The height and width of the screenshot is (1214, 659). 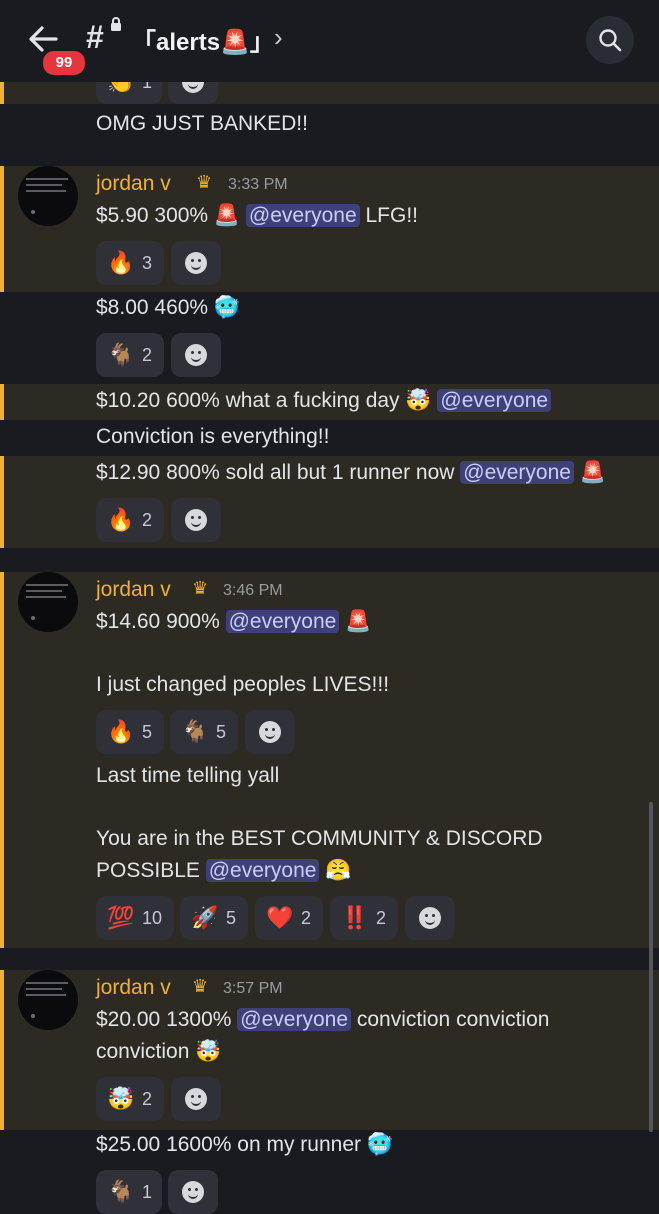 What do you see at coordinates (280, 917) in the screenshot?
I see `reaction-emoji: ❤️` at bounding box center [280, 917].